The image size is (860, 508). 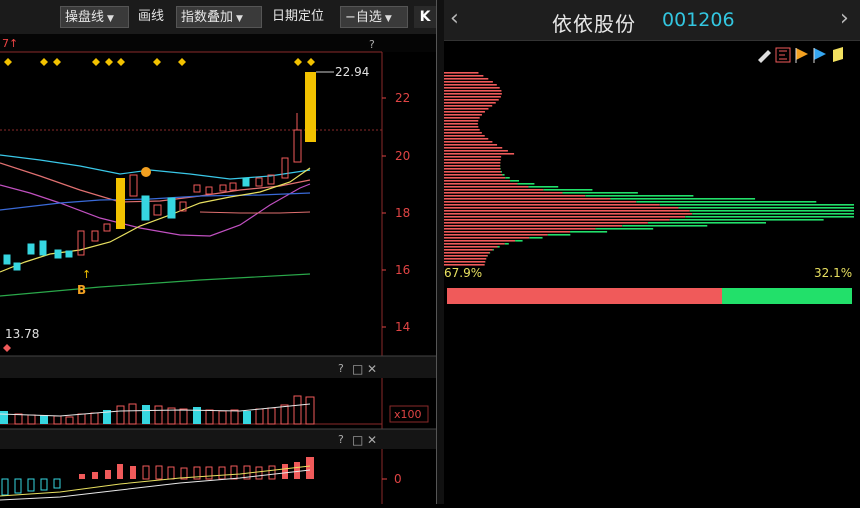 What do you see at coordinates (81, 290) in the screenshot?
I see `buy-signal-label: B` at bounding box center [81, 290].